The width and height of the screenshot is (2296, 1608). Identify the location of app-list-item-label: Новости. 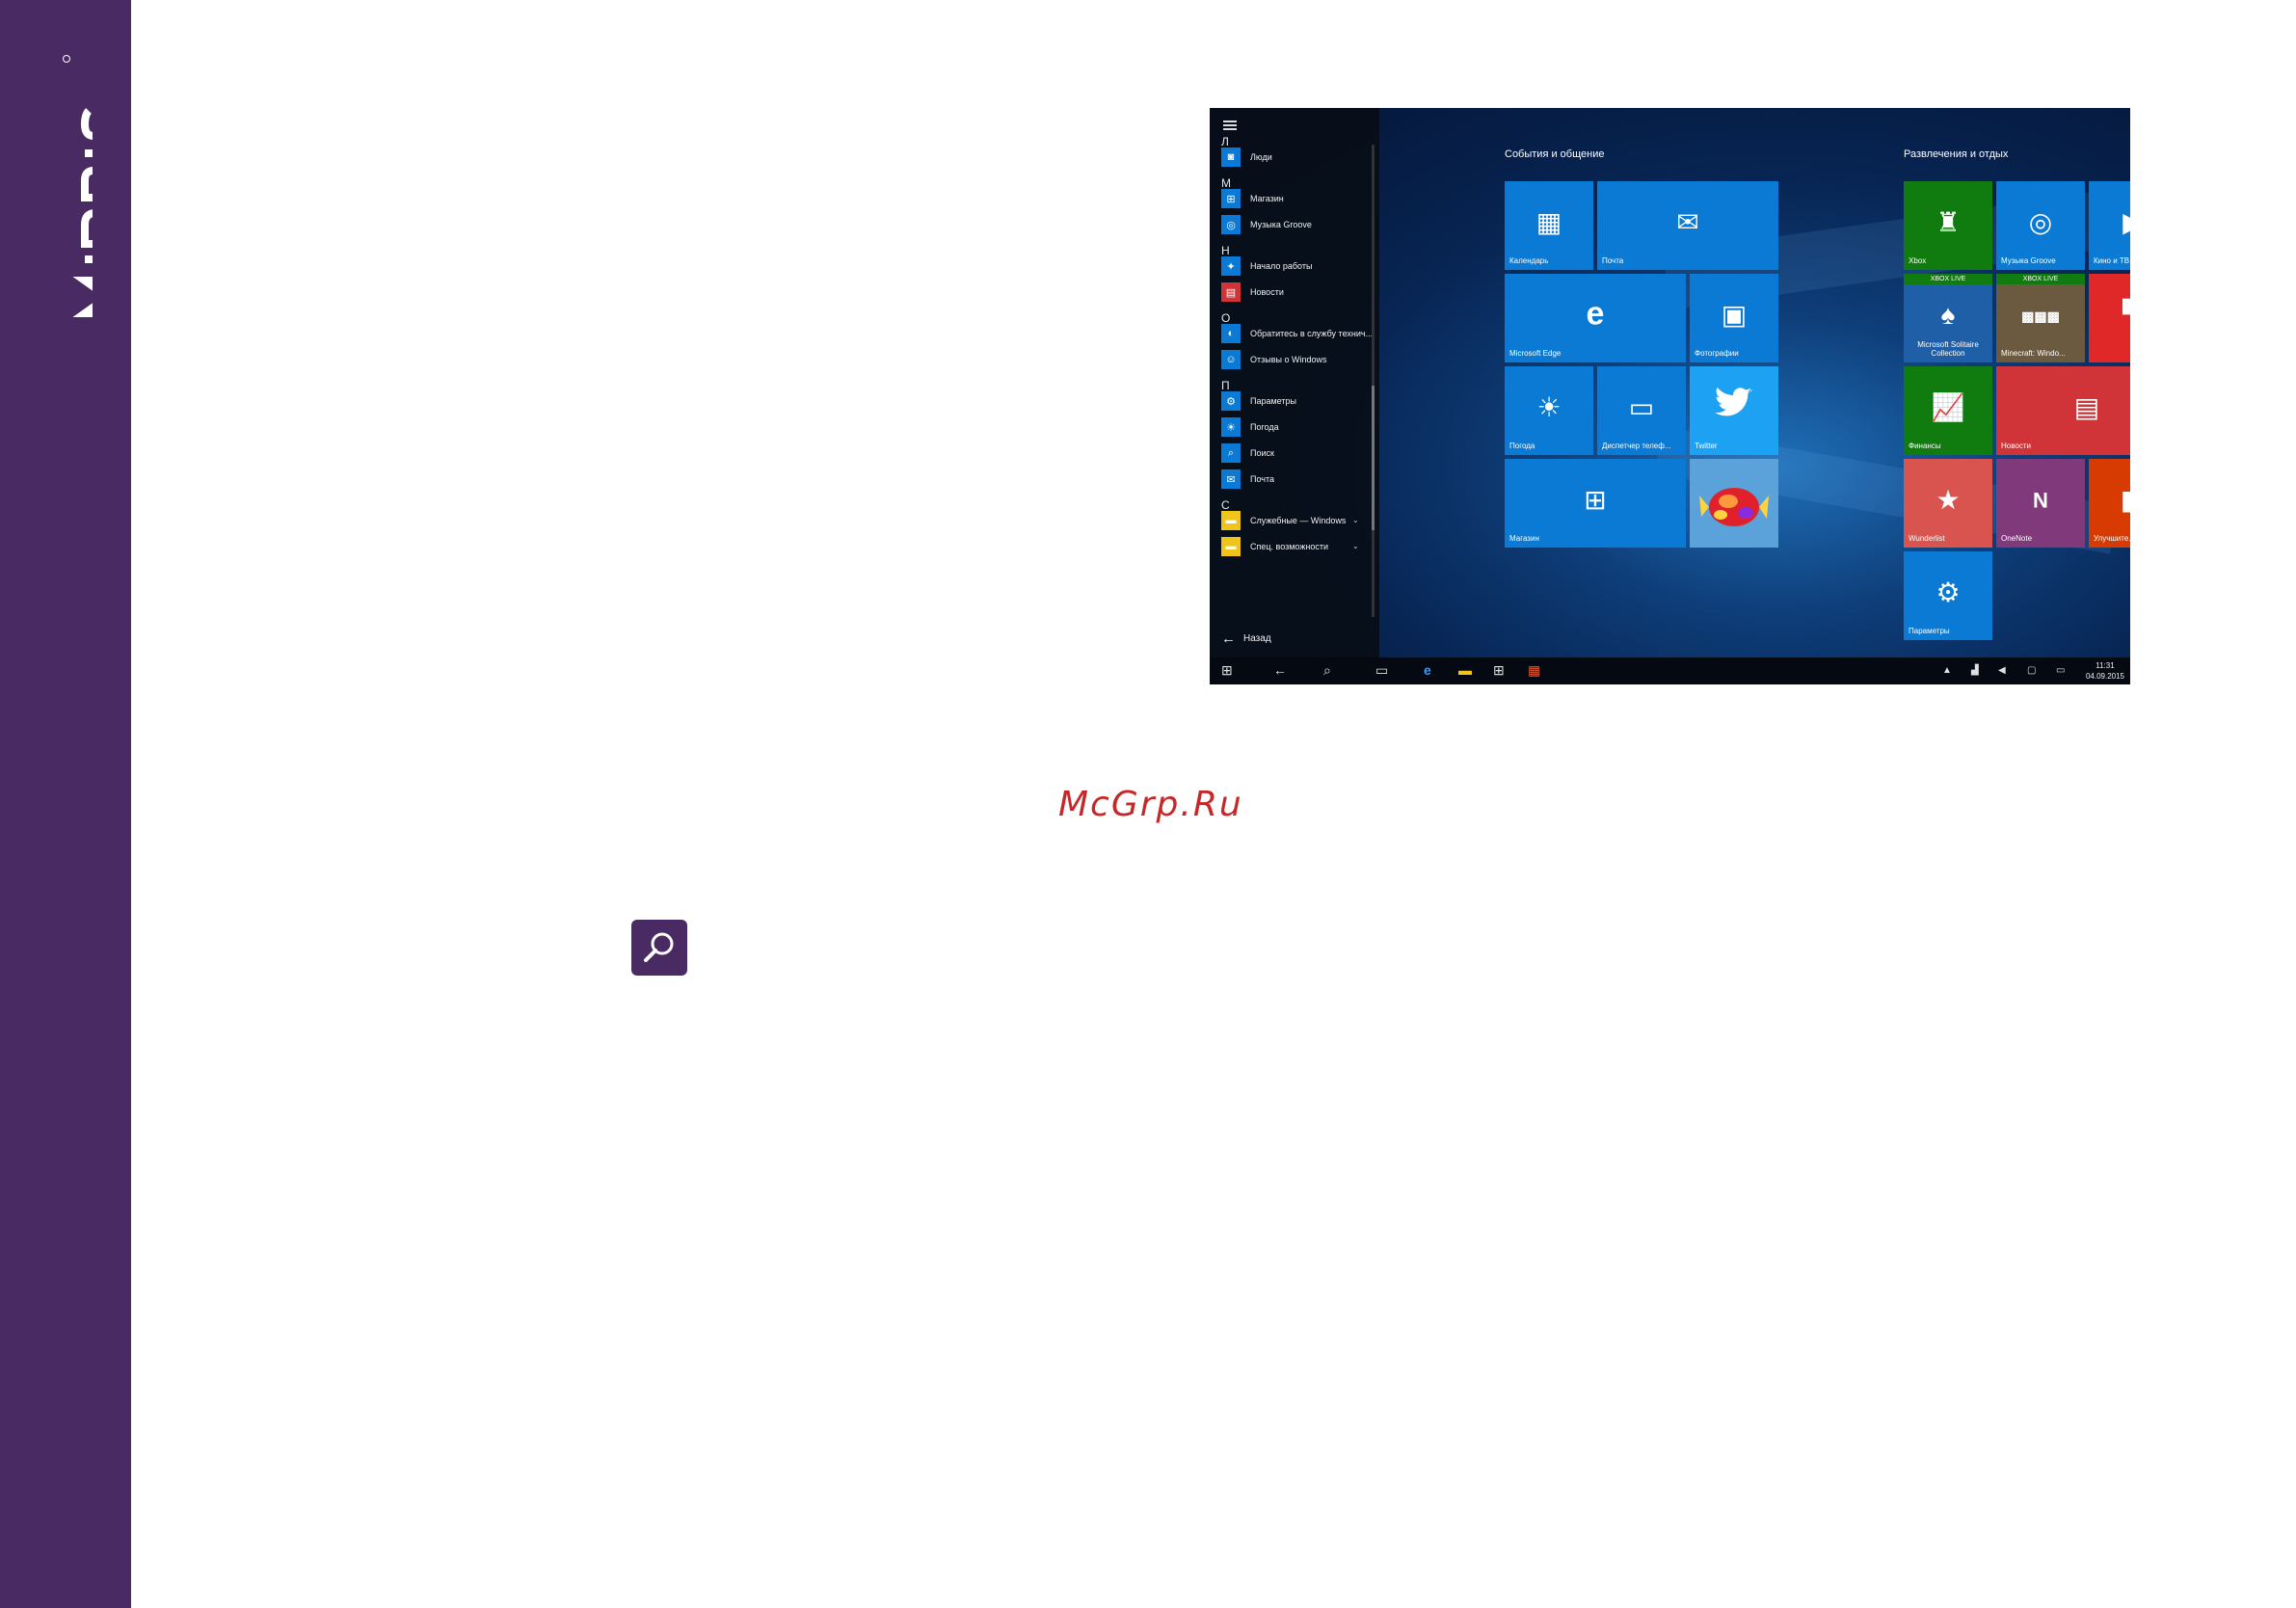
(1267, 292).